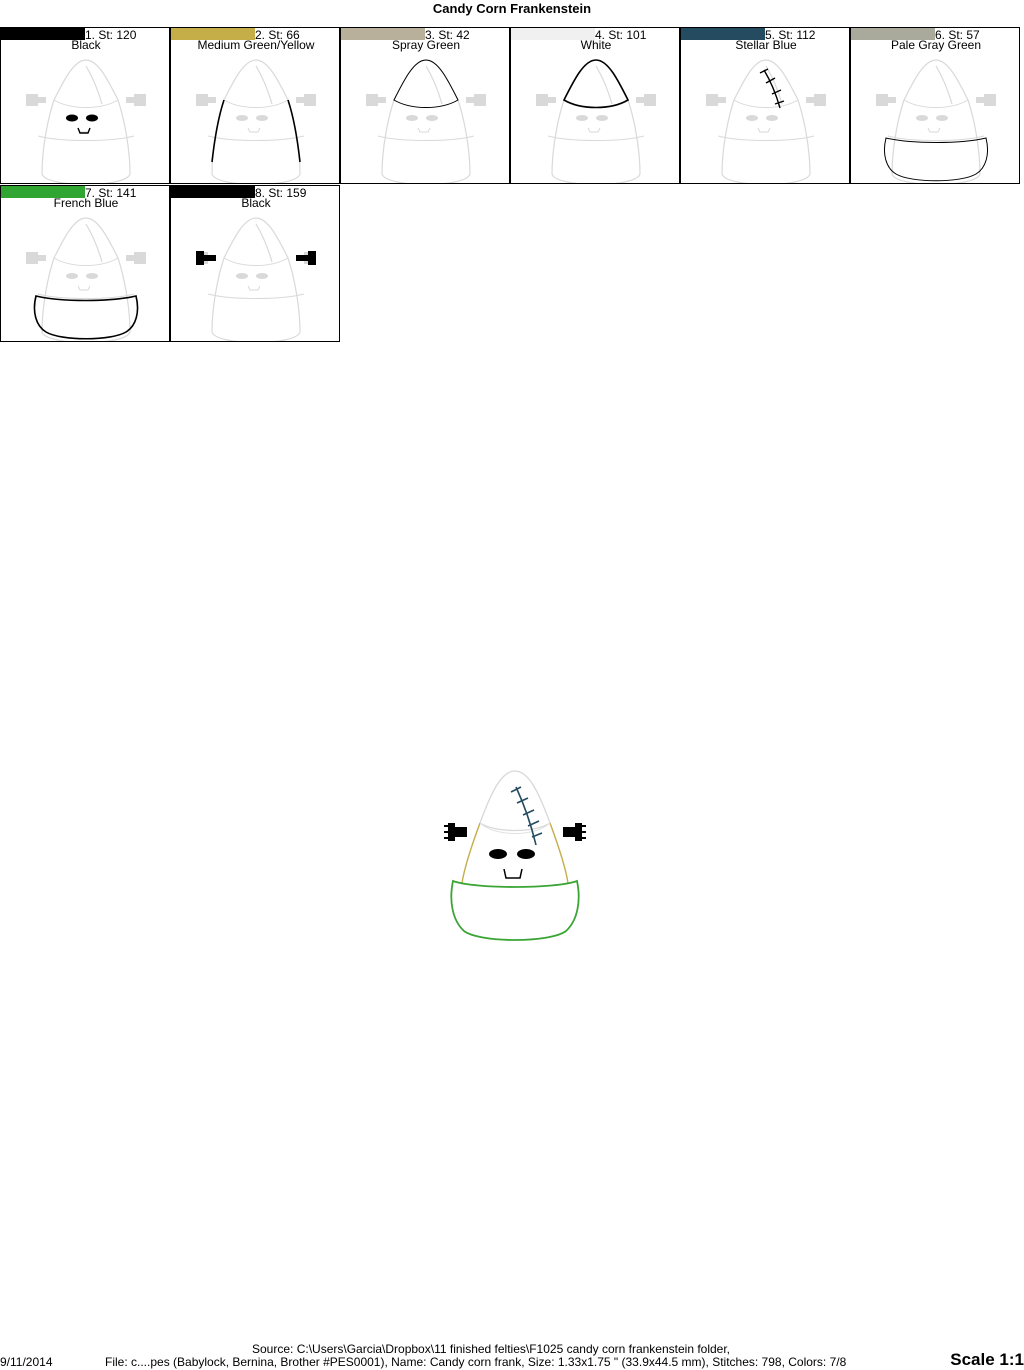 The image size is (1024, 1370). I want to click on tip-outline, so click(515, 801).